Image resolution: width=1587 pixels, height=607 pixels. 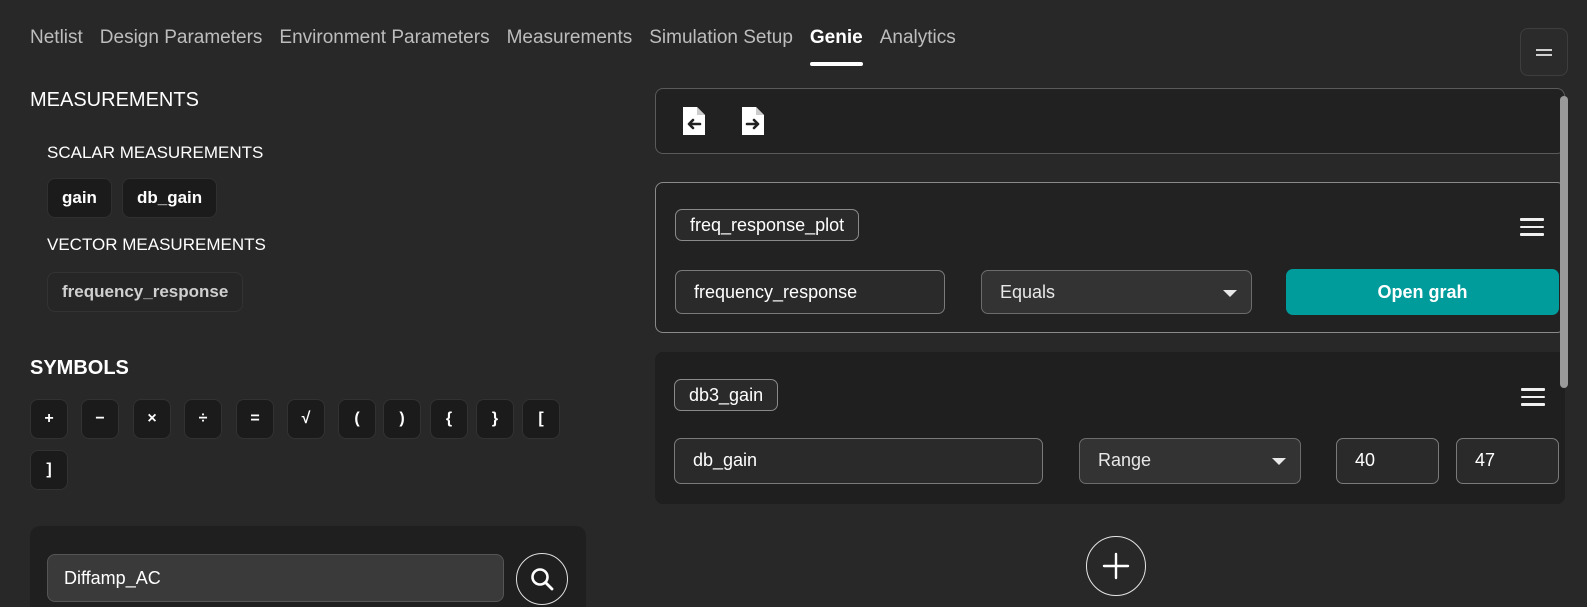 I want to click on operator-select-value: Range, so click(x=1125, y=460).